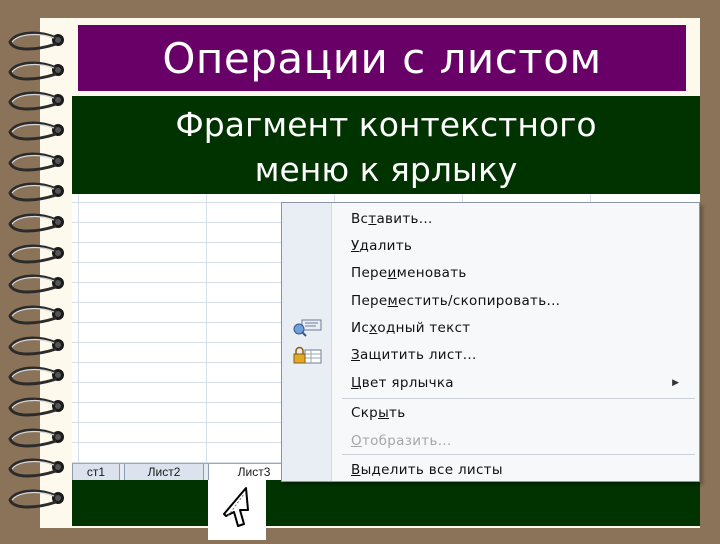  What do you see at coordinates (675, 383) in the screenshot?
I see `submenu-arrow-icon: ▶` at bounding box center [675, 383].